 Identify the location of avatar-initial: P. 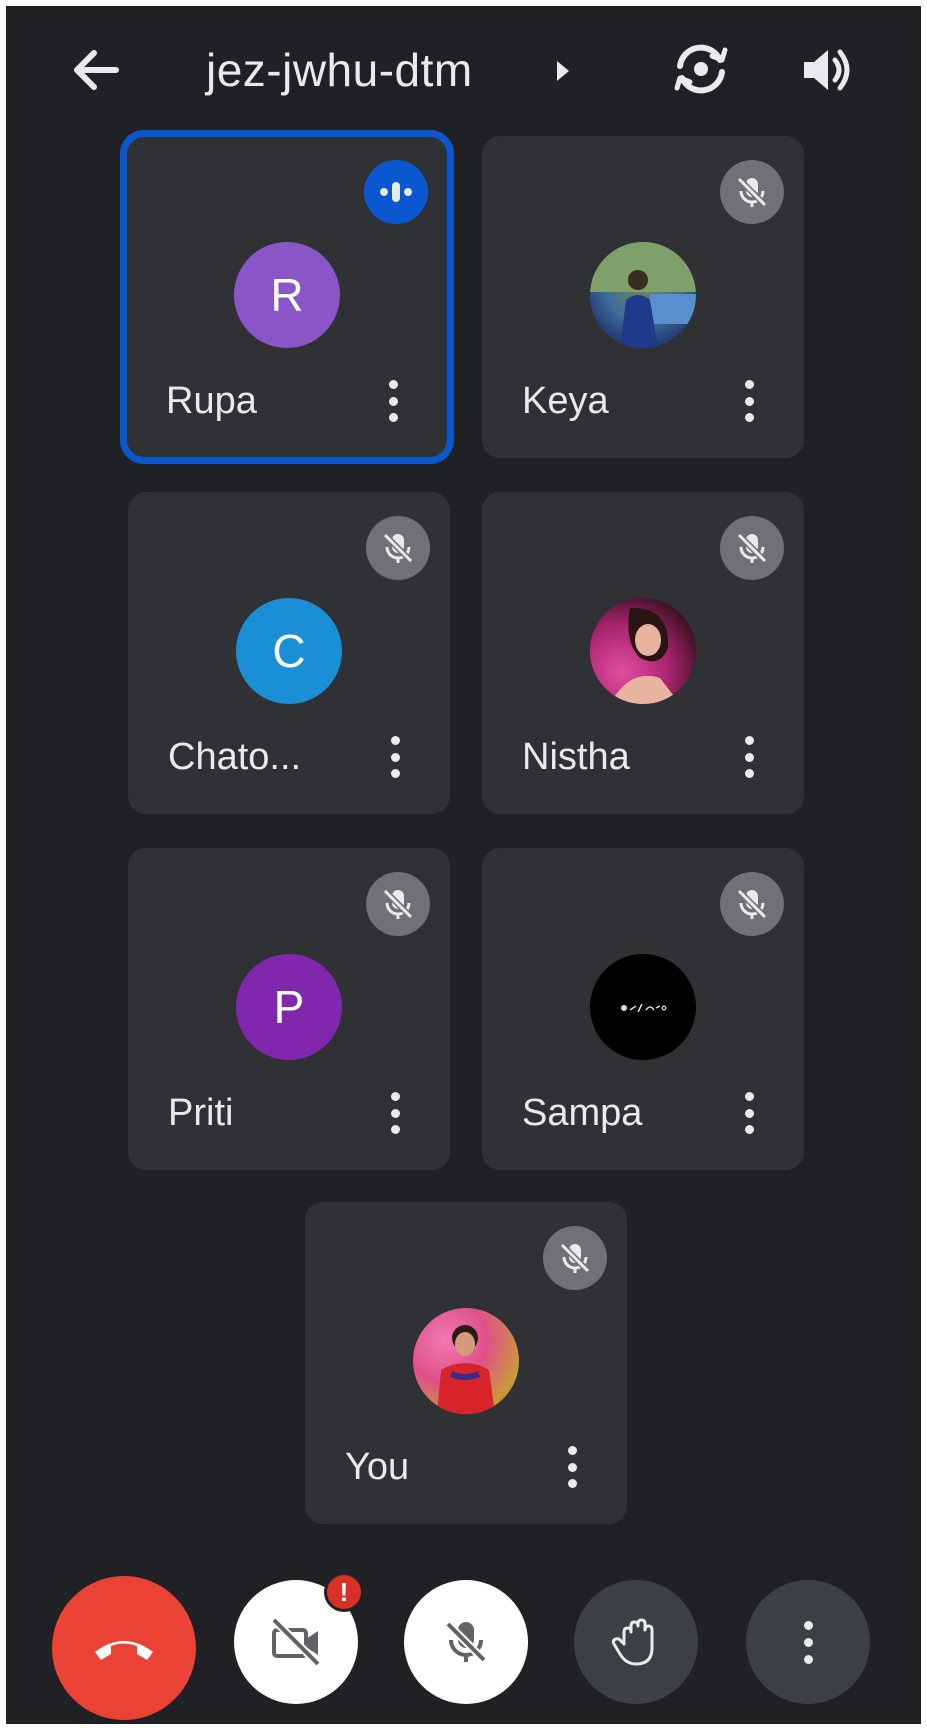
(289, 1007).